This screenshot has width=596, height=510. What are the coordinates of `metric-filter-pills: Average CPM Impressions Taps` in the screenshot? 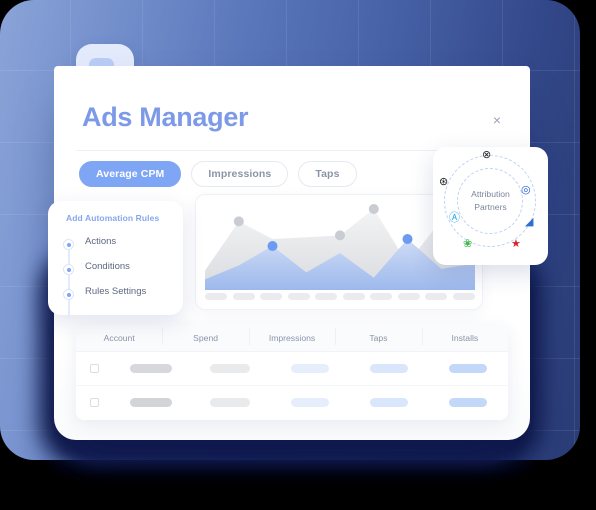 It's located at (218, 174).